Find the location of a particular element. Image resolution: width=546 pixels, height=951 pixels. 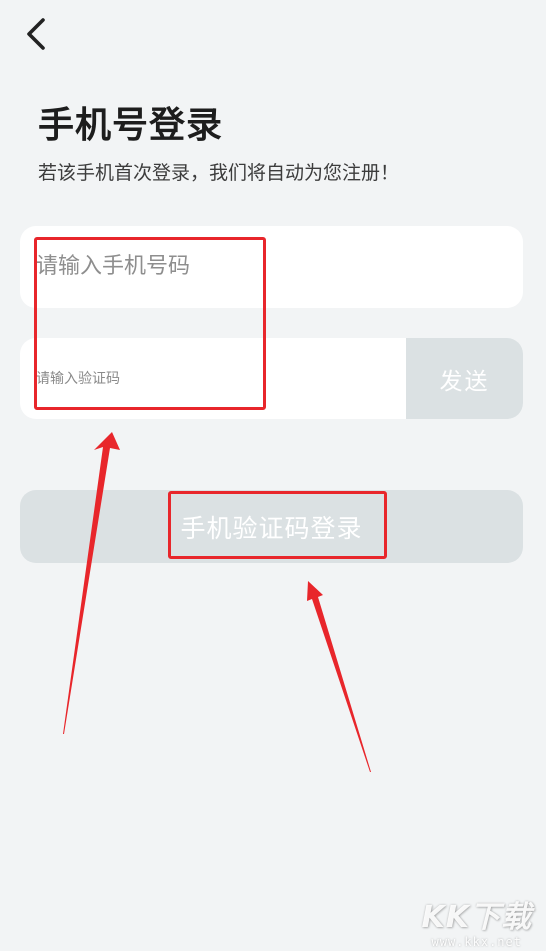

watermark-url: www.kkx.net is located at coordinates (476, 942).